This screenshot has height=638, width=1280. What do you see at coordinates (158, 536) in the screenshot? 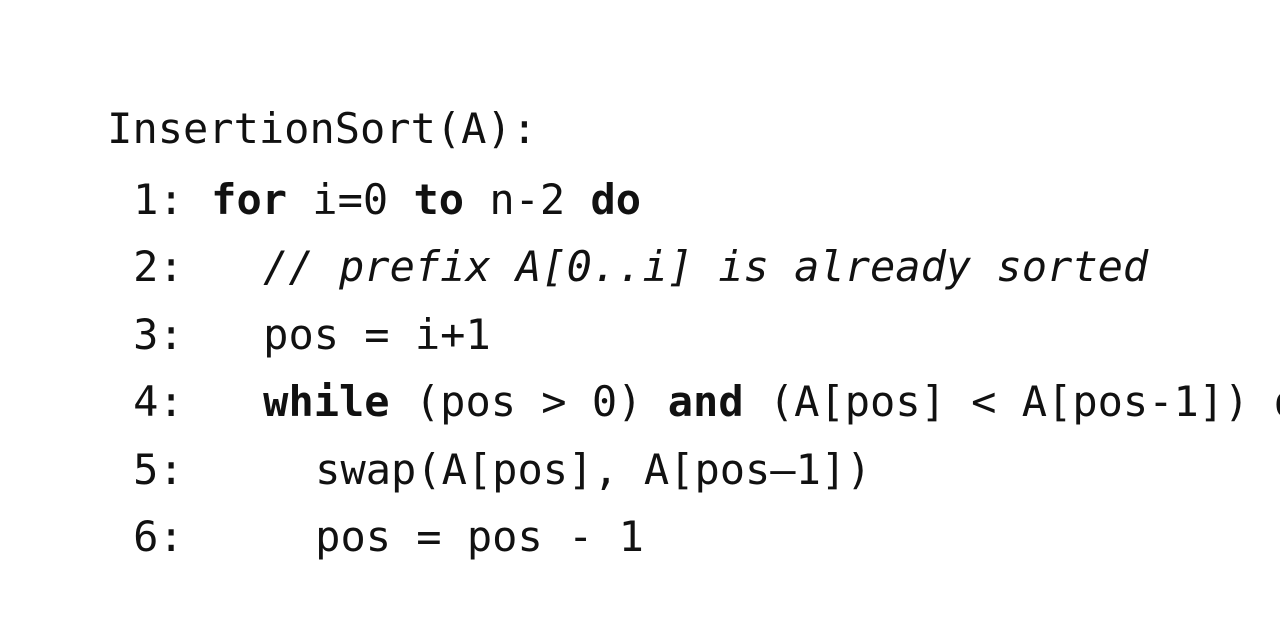
I see `line-number: 6:` at bounding box center [158, 536].